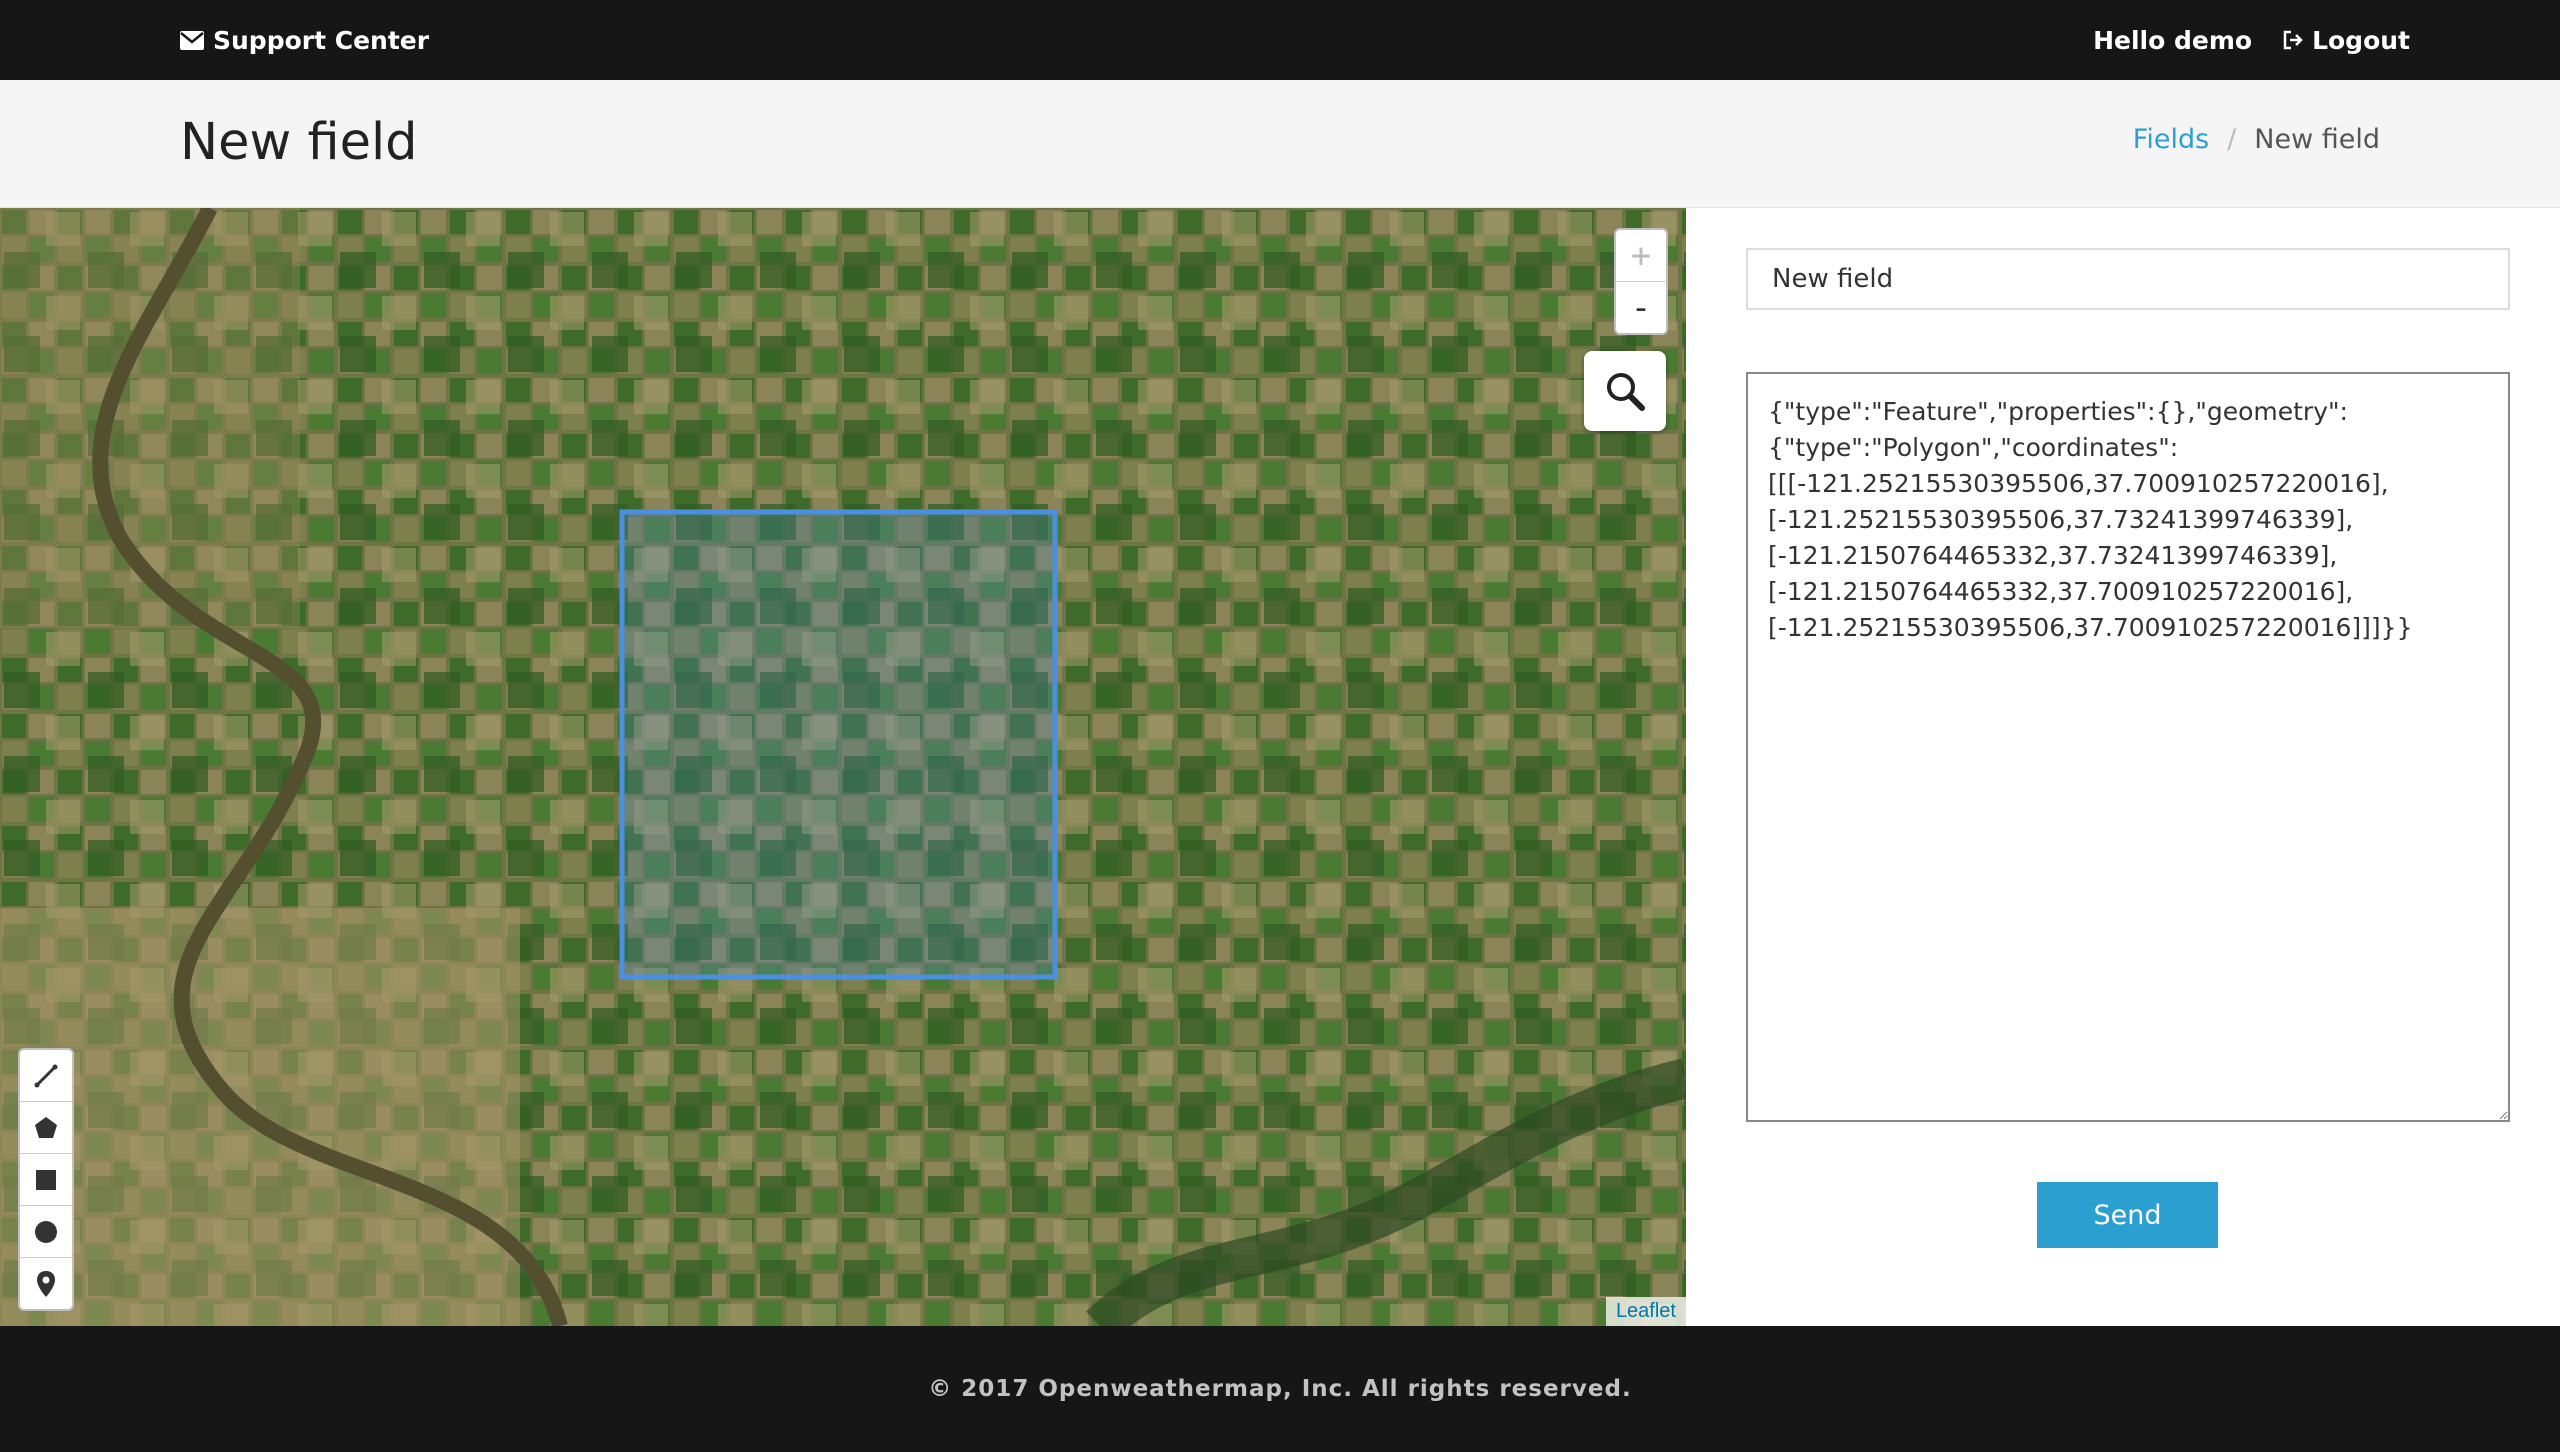 The image size is (2560, 1452). I want to click on breadcrumb-fields-link: Fields, so click(2171, 139).